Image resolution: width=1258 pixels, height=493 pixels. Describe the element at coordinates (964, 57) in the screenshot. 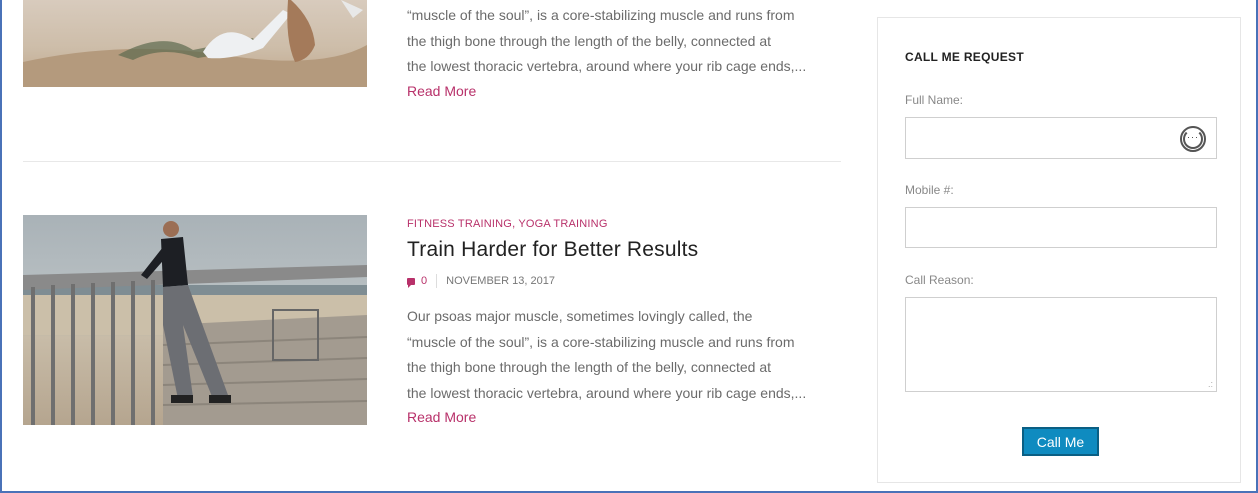

I see `widget-title: CALL ME REQUEST` at that location.